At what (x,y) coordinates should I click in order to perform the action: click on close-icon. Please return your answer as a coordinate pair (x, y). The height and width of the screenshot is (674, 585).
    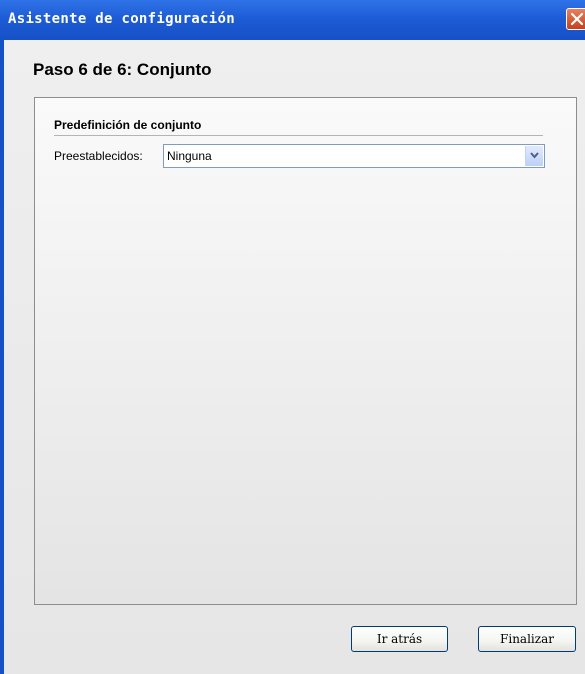
    Looking at the image, I should click on (577, 19).